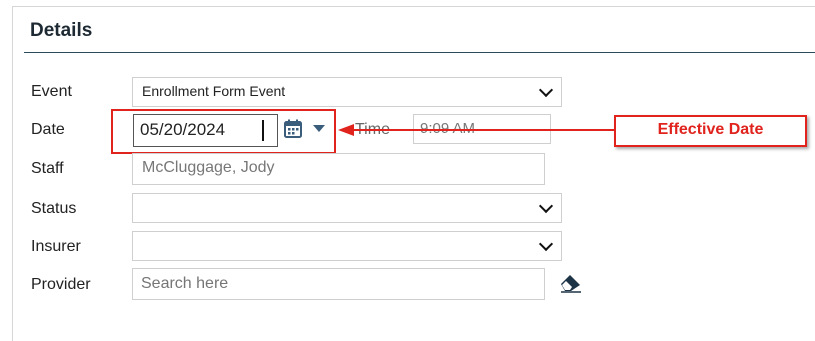 This screenshot has width=815, height=341. Describe the element at coordinates (47, 168) in the screenshot. I see `staff-label: Staff` at that location.